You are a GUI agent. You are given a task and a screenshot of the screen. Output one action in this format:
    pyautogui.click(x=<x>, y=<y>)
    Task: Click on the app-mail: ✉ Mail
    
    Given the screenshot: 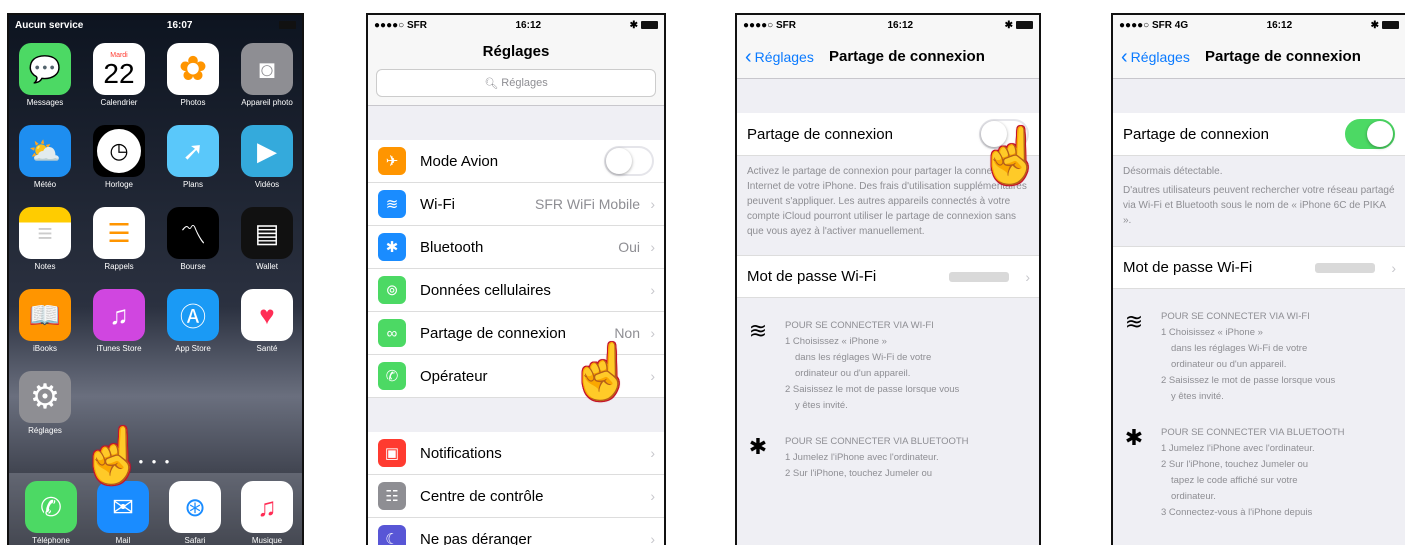 What is the action you would take?
    pyautogui.click(x=123, y=513)
    